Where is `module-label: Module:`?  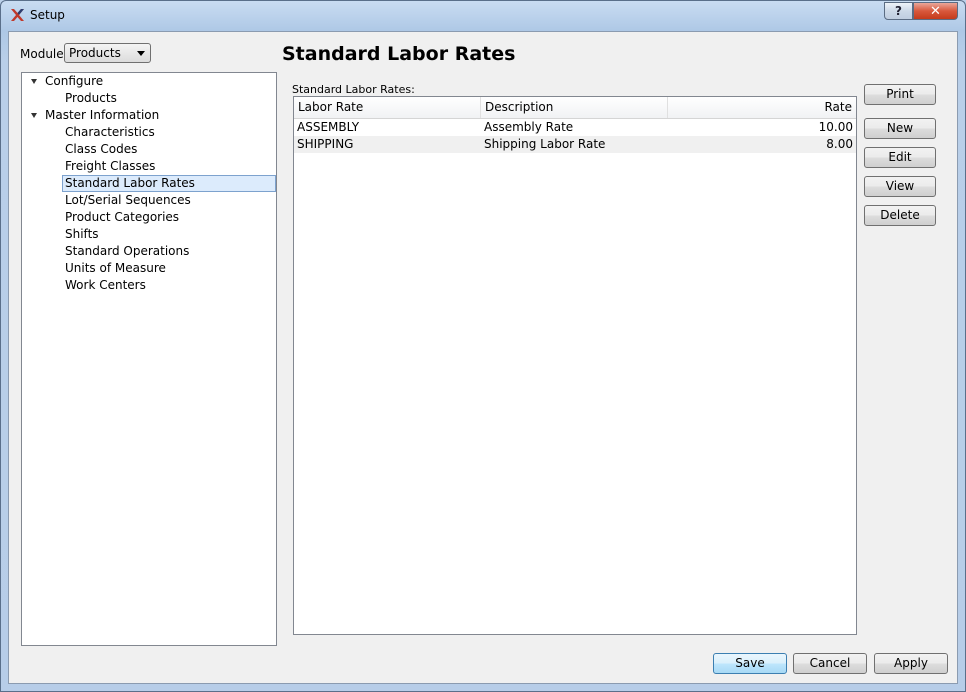
module-label: Module: is located at coordinates (44, 54).